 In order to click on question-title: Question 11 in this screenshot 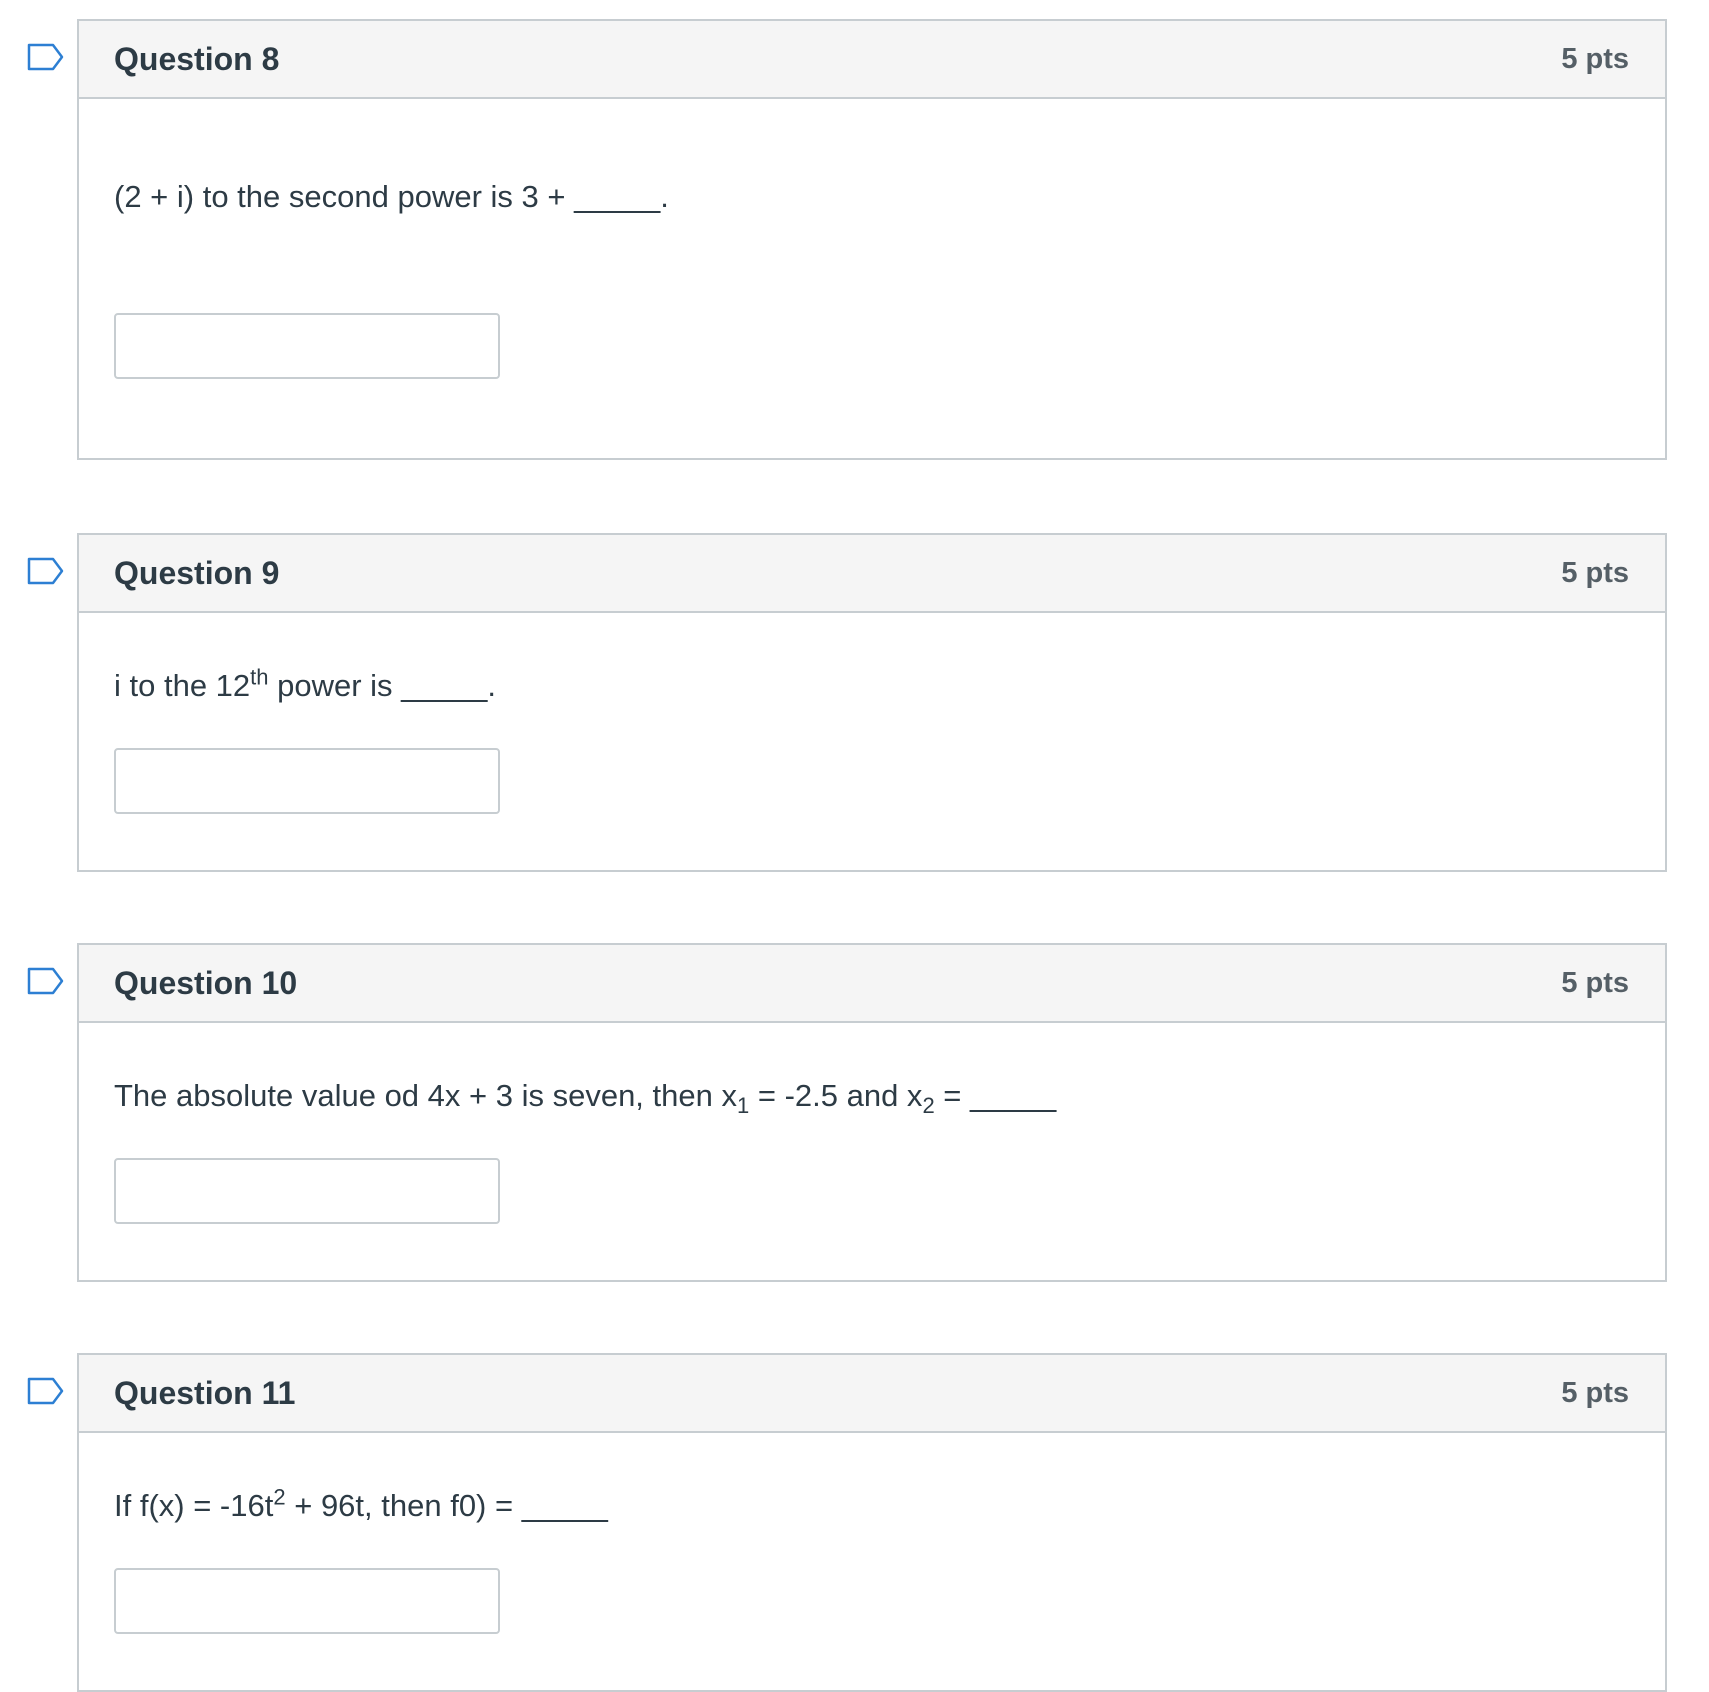, I will do `click(205, 1392)`.